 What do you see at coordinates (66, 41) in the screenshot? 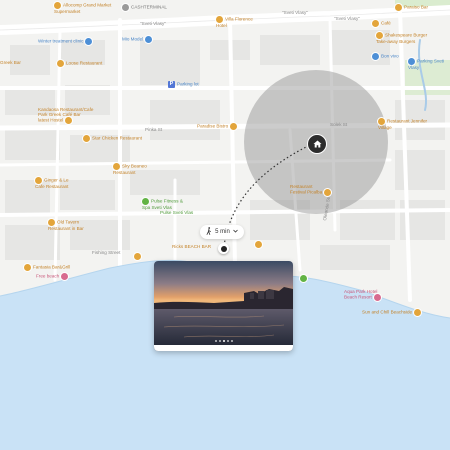
I see `poi-winter-treatment: Winter treatment clinic` at bounding box center [66, 41].